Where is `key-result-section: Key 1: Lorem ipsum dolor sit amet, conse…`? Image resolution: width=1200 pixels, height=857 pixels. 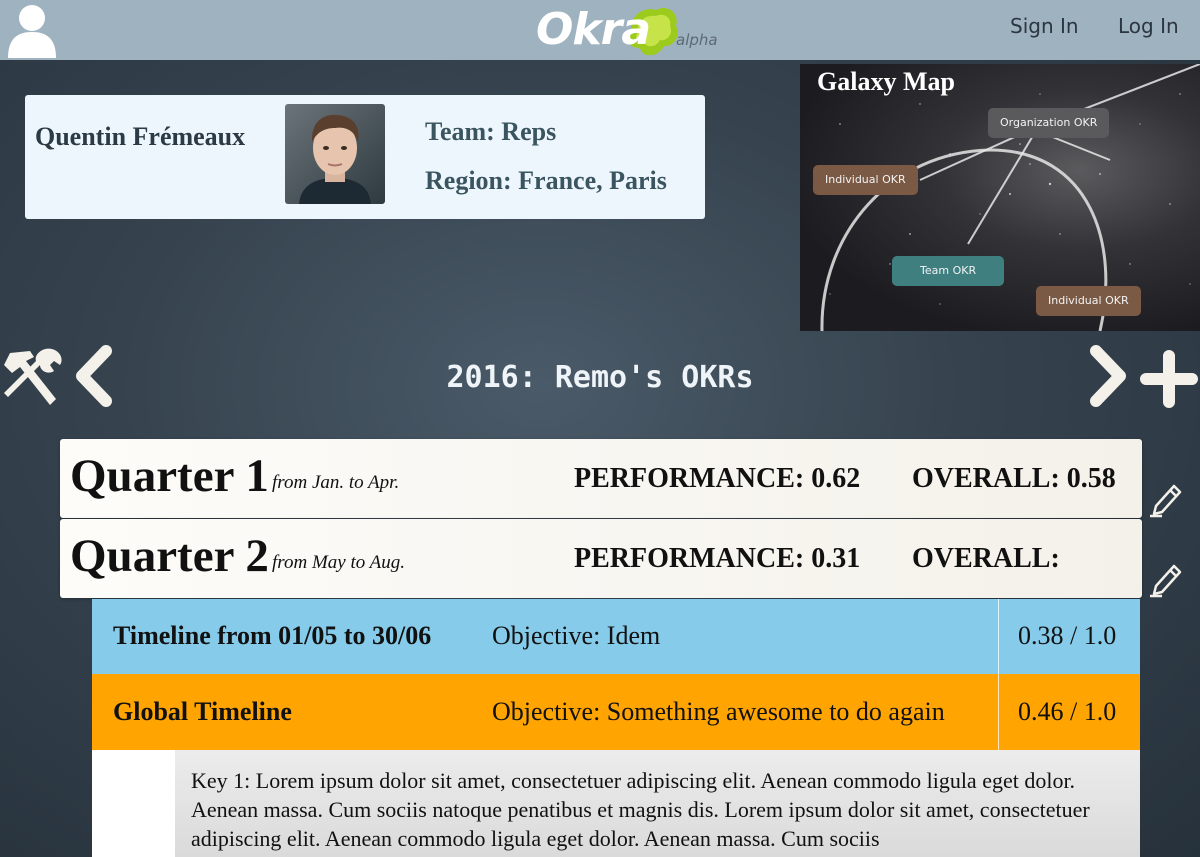 key-result-section: Key 1: Lorem ipsum dolor sit amet, conse… is located at coordinates (616, 803).